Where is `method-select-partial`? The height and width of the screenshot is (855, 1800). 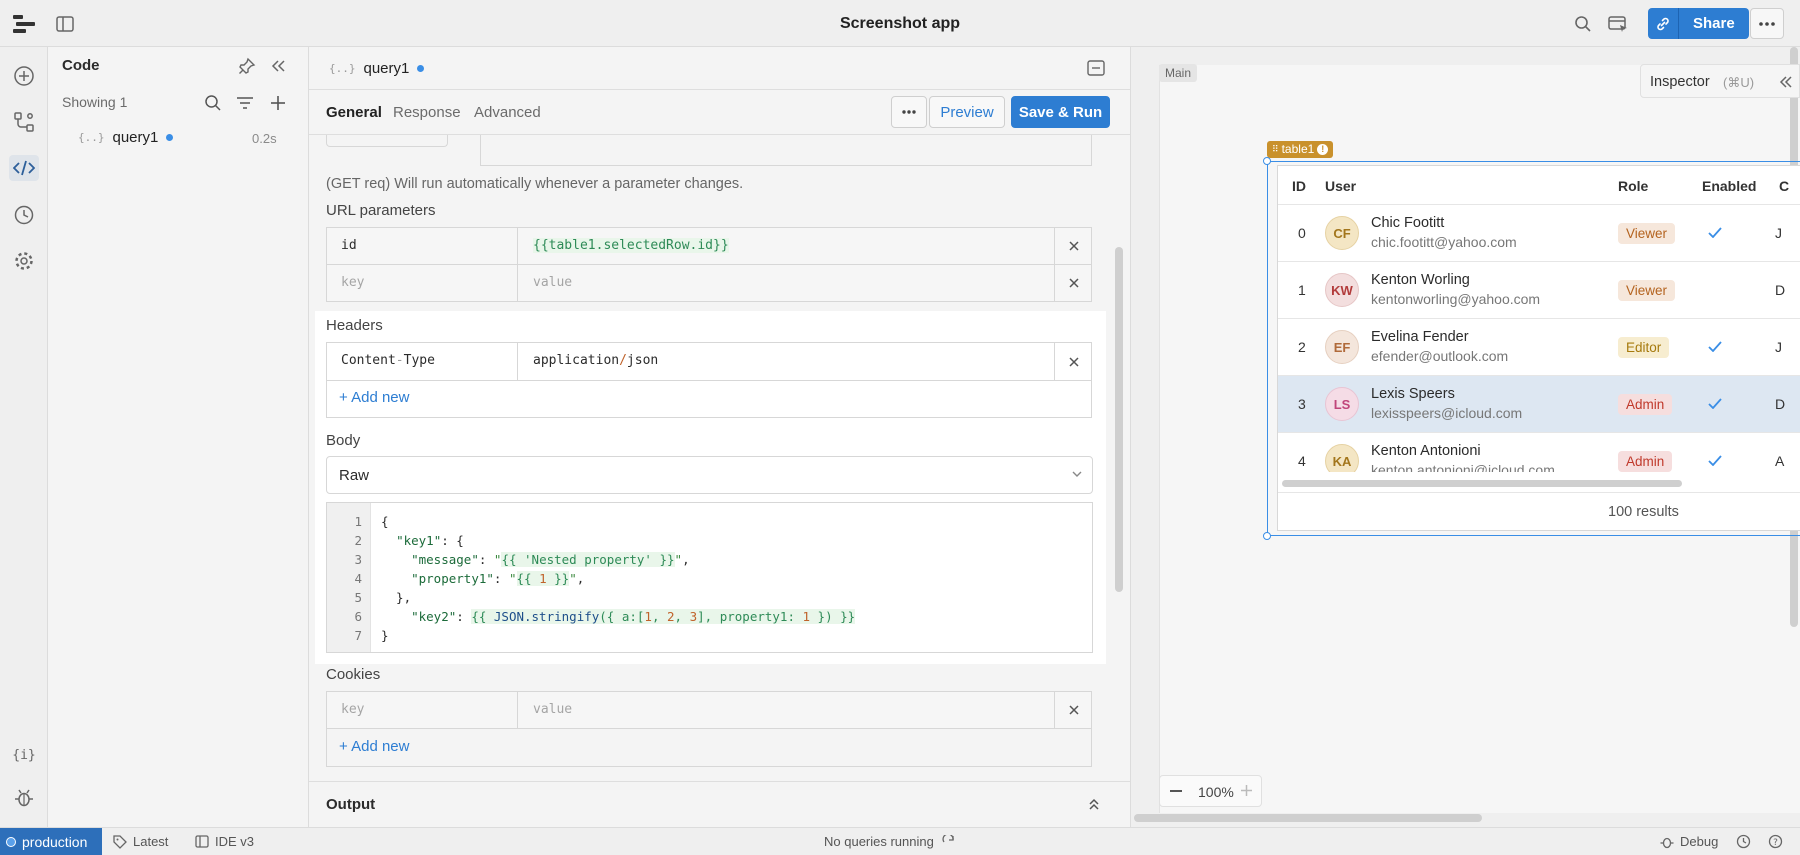 method-select-partial is located at coordinates (387, 141).